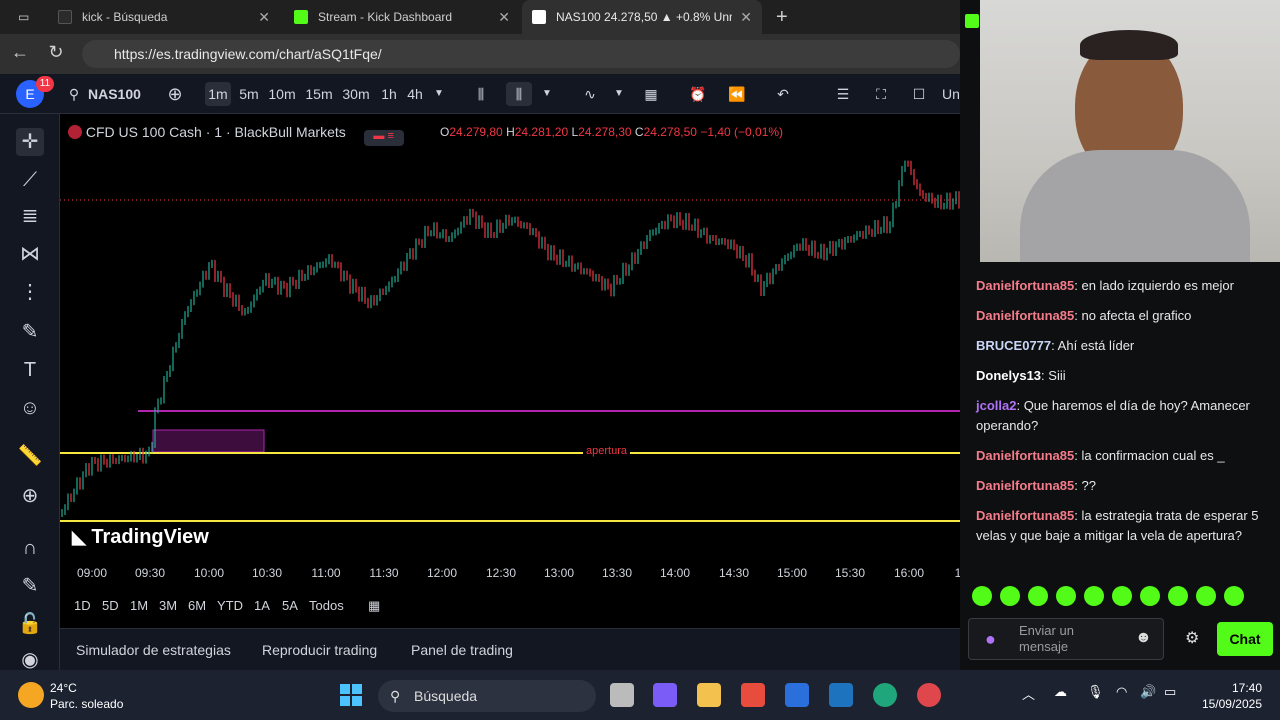 The width and height of the screenshot is (1280, 720). What do you see at coordinates (168, 605) in the screenshot?
I see `range-button: 3M` at bounding box center [168, 605].